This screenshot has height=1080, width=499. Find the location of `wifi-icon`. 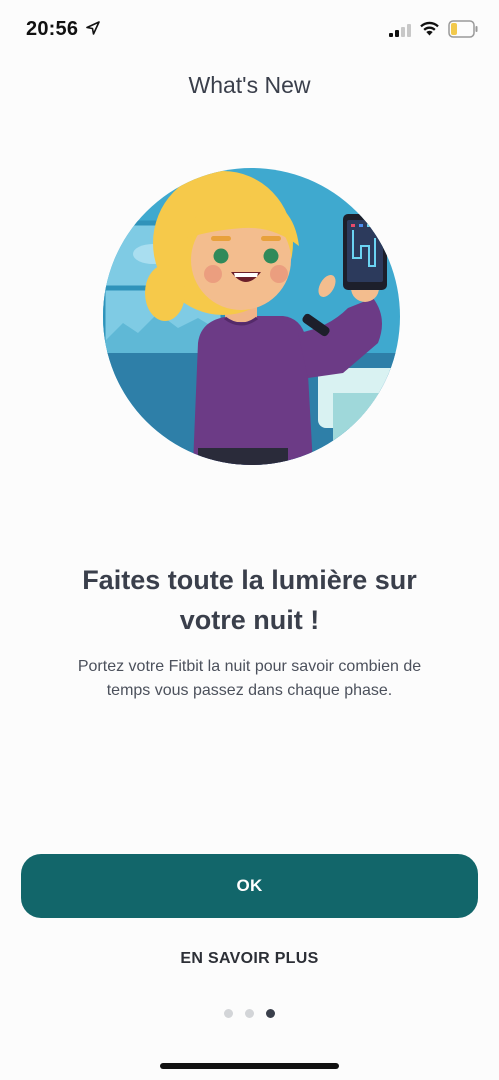

wifi-icon is located at coordinates (429, 28).